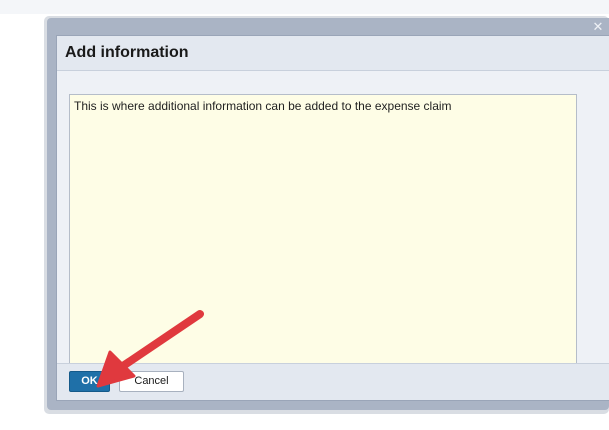 The width and height of the screenshot is (609, 430). Describe the element at coordinates (304, 7) in the screenshot. I see `background-strip` at that location.